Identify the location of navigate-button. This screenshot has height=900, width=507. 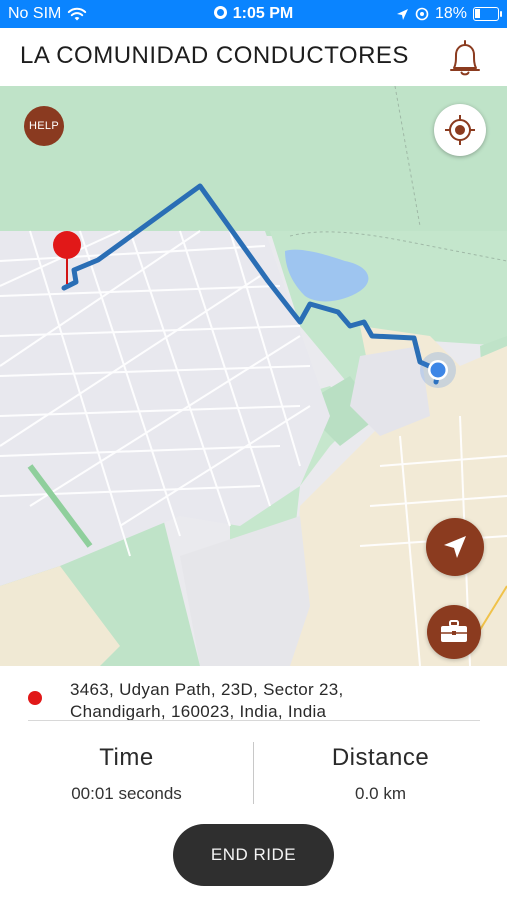
(455, 547).